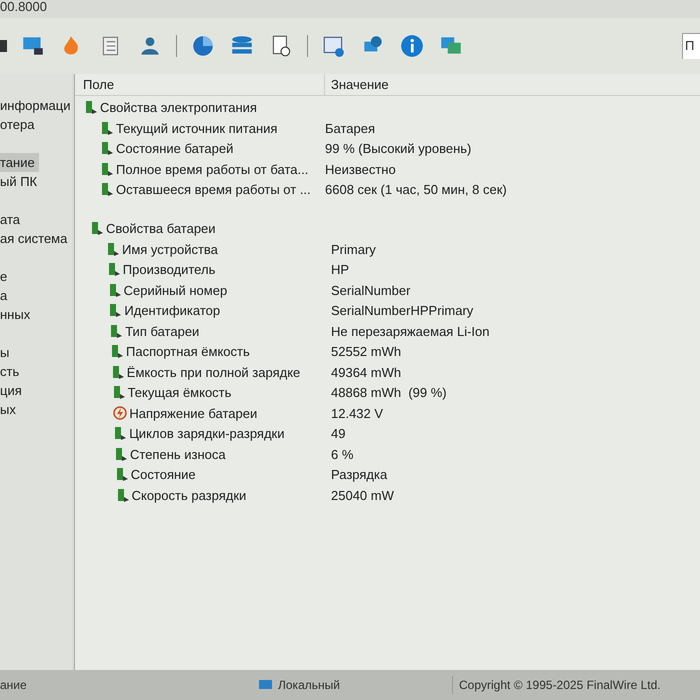 The width and height of the screenshot is (700, 700). Describe the element at coordinates (172, 311) in the screenshot. I see `field-name: Идентификатор` at that location.